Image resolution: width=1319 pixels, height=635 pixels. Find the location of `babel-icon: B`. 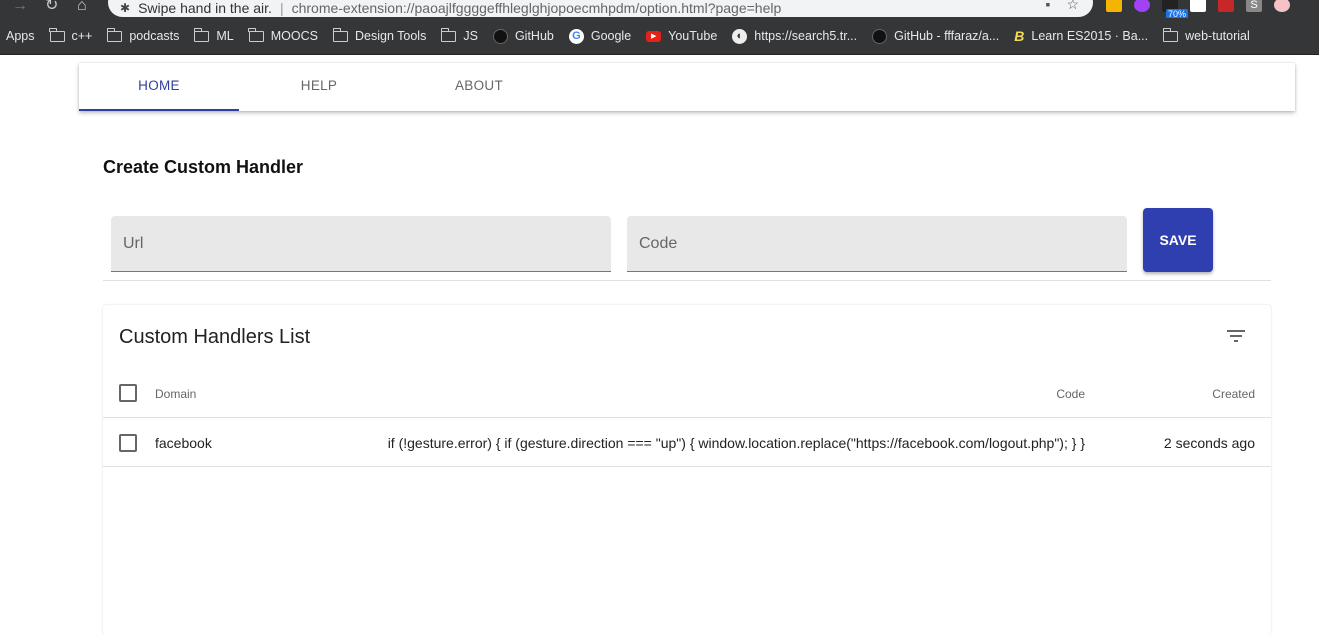

babel-icon: B is located at coordinates (1019, 36).